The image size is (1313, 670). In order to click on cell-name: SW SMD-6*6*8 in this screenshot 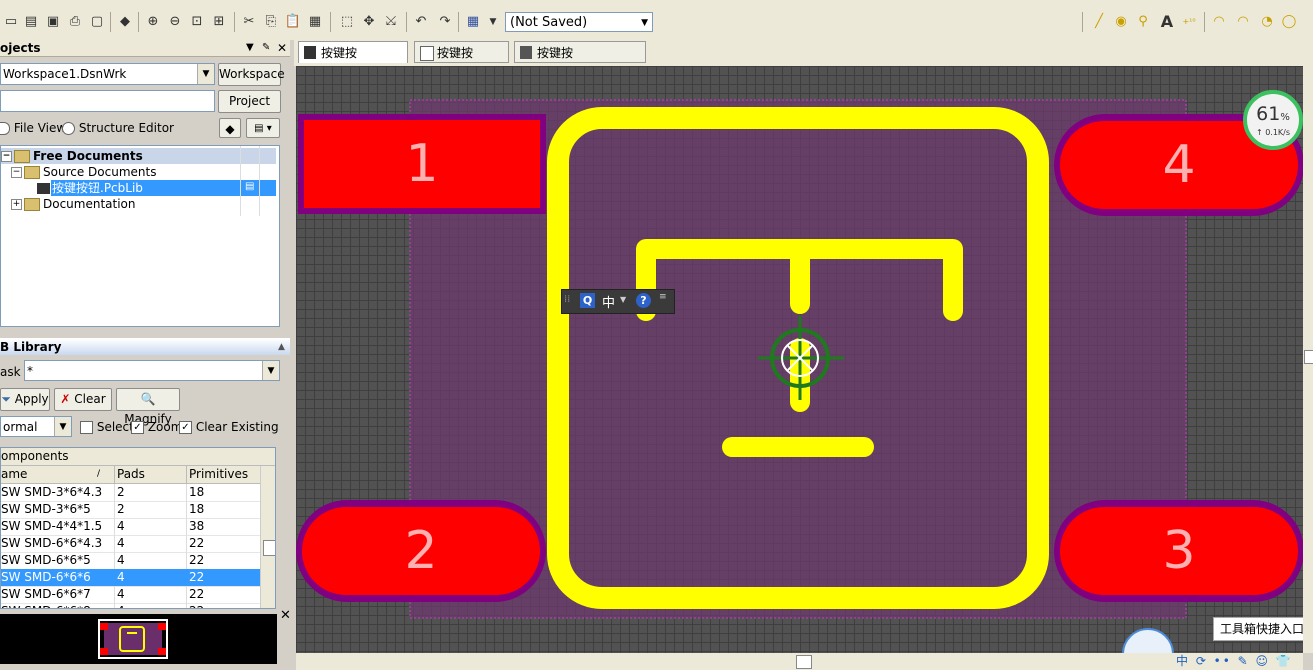, I will do `click(55, 605)`.